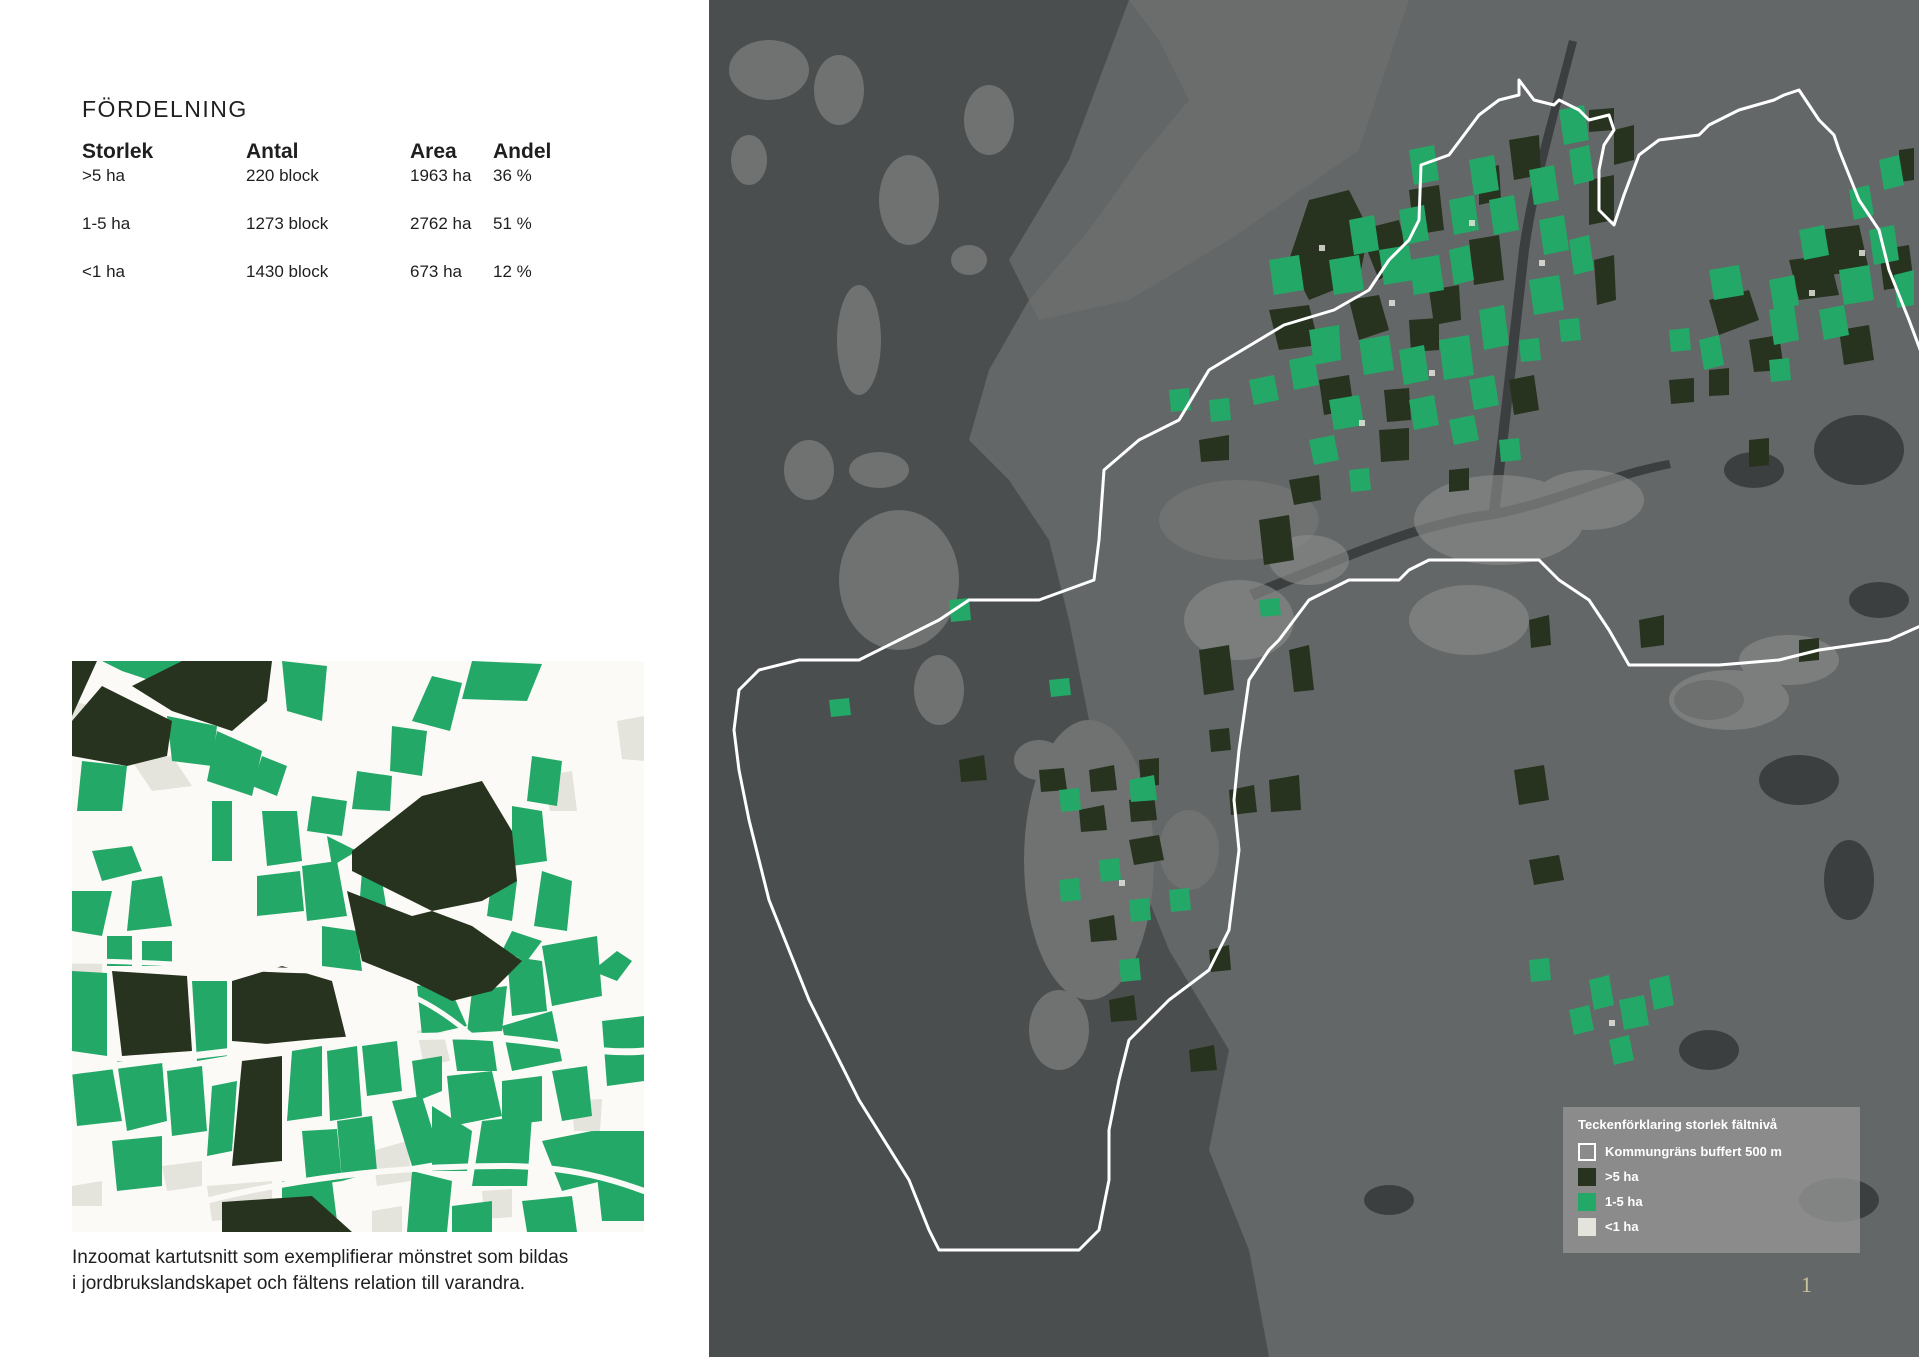 This screenshot has height=1357, width=1919. Describe the element at coordinates (165, 109) in the screenshot. I see `distribution-title: FÖRDELNING` at that location.